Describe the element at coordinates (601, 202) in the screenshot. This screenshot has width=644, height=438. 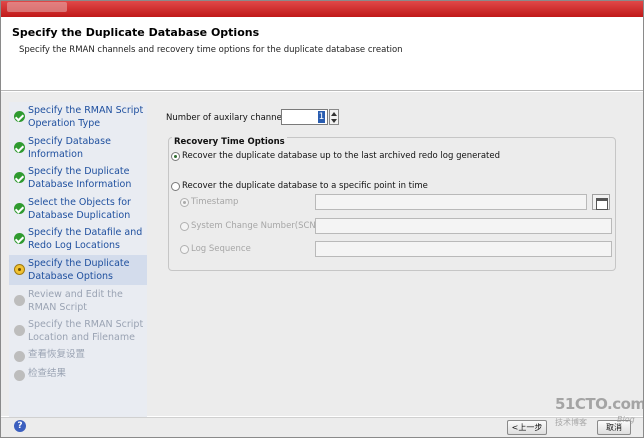
I see `calendar-icon` at that location.